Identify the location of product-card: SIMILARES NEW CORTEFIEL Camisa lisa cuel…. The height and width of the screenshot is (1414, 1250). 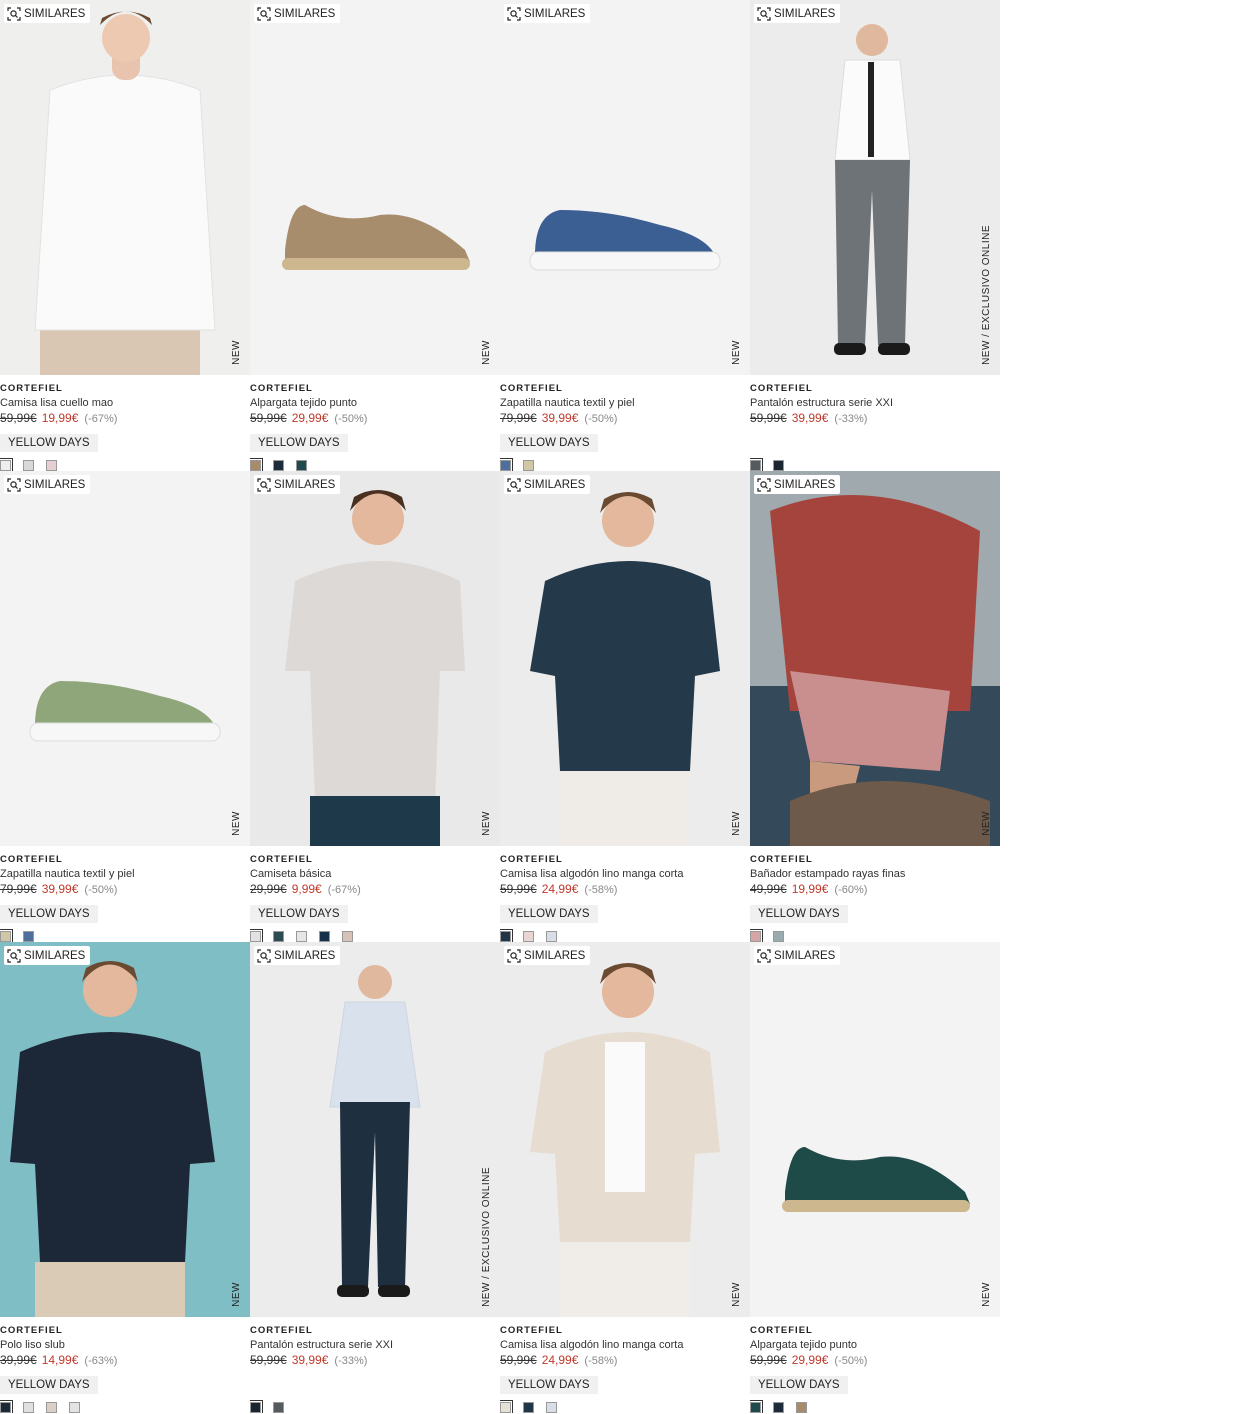
(125, 235).